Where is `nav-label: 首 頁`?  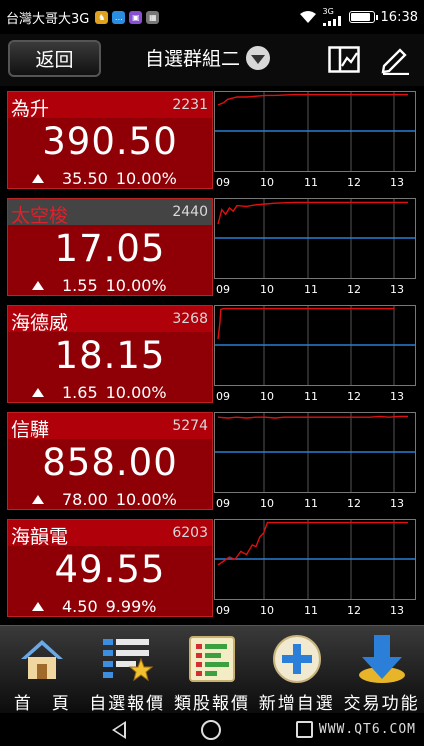
nav-label: 首 頁 is located at coordinates (42, 704).